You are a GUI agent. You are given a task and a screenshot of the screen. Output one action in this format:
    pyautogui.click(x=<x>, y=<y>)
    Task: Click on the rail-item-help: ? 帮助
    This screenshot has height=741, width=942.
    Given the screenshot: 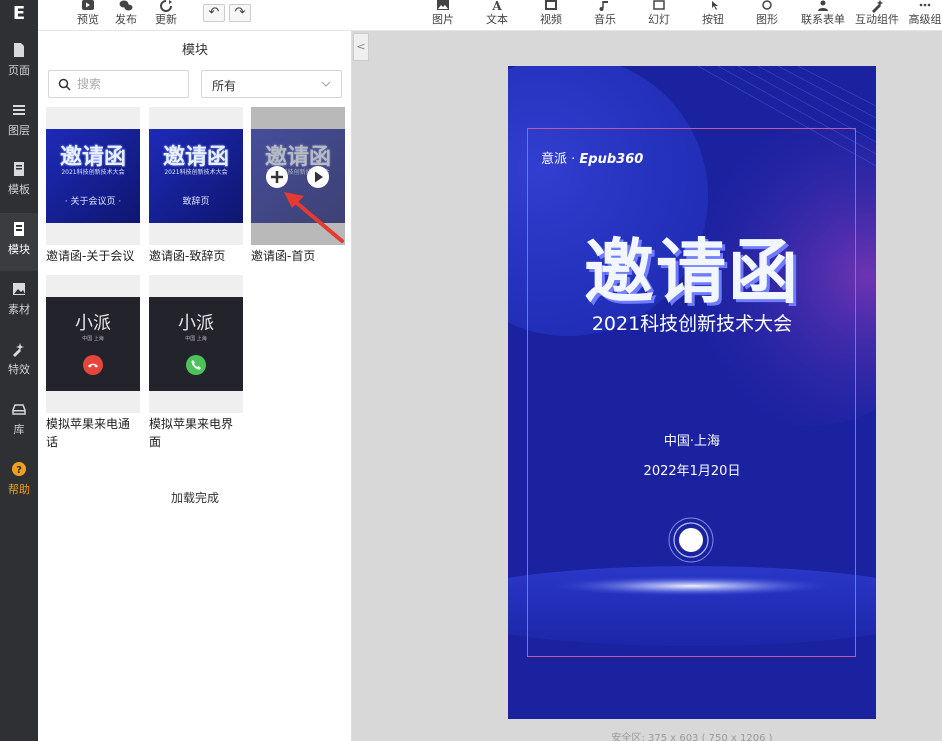 What is the action you would take?
    pyautogui.click(x=19, y=482)
    